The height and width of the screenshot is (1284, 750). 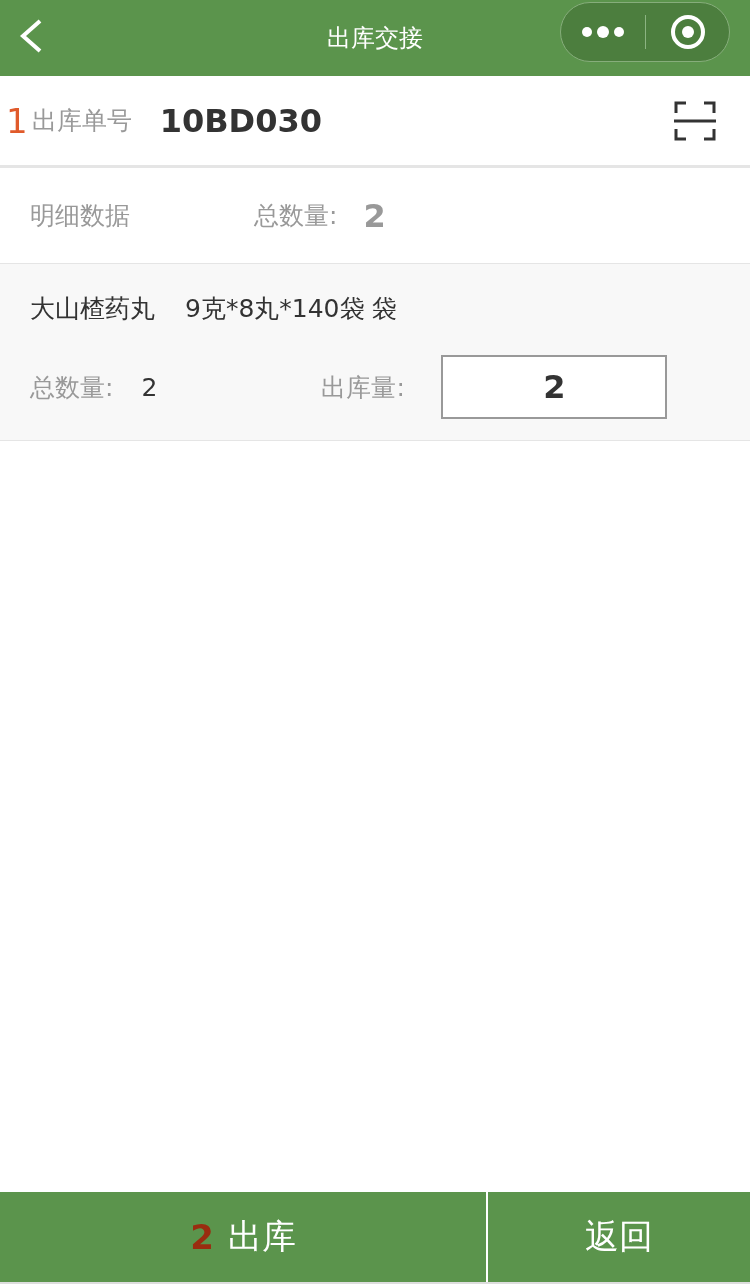 I want to click on out-quantity-field: 2, so click(x=554, y=387).